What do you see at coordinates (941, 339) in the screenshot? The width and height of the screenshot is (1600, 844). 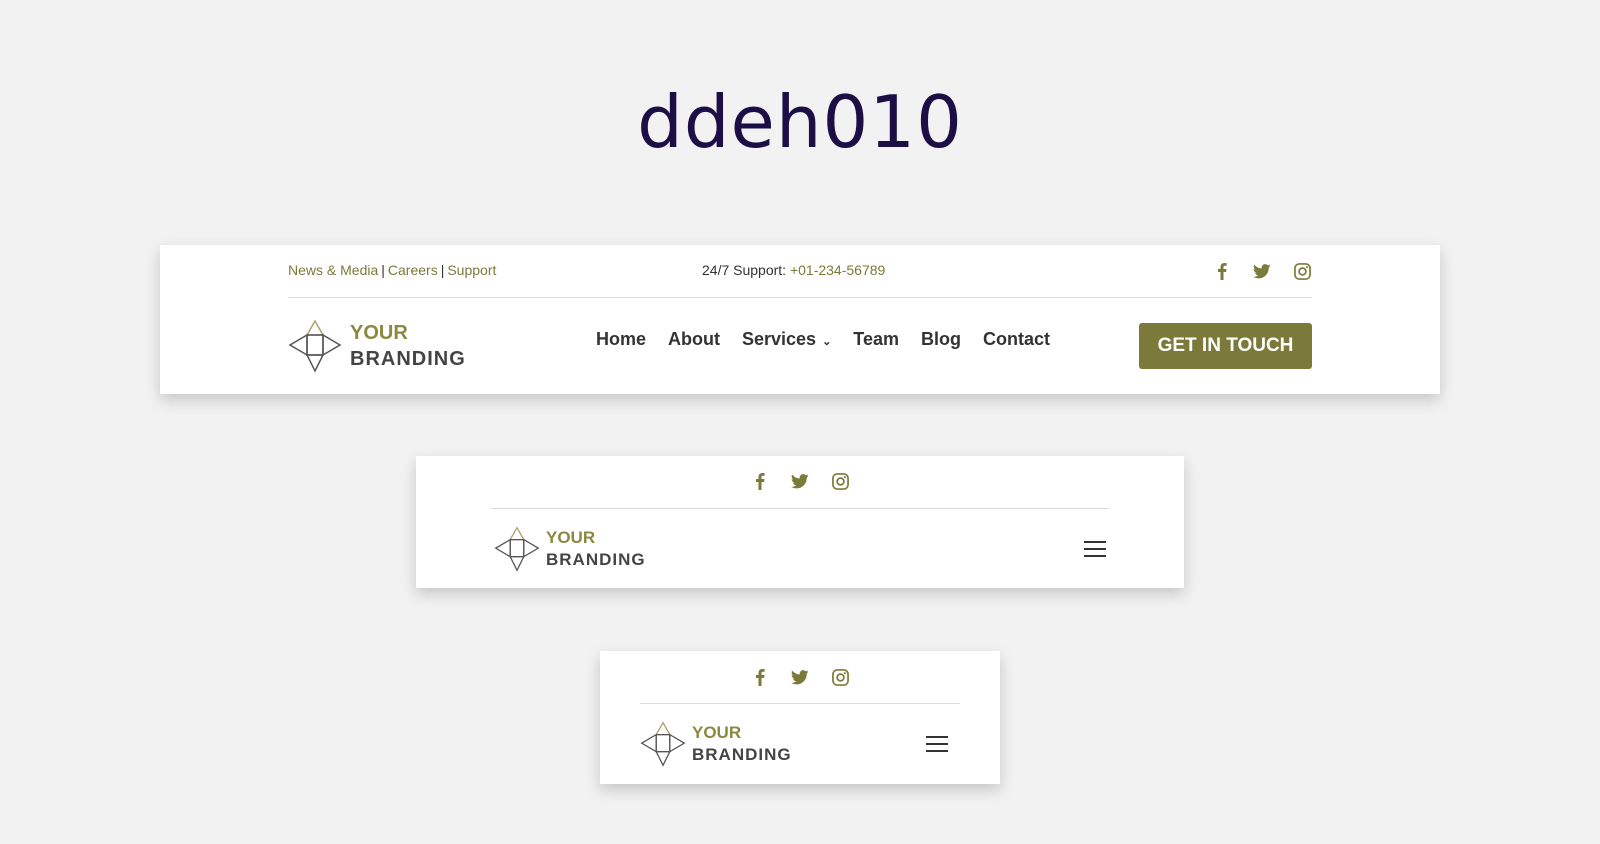 I see `nav-blog: Blog` at bounding box center [941, 339].